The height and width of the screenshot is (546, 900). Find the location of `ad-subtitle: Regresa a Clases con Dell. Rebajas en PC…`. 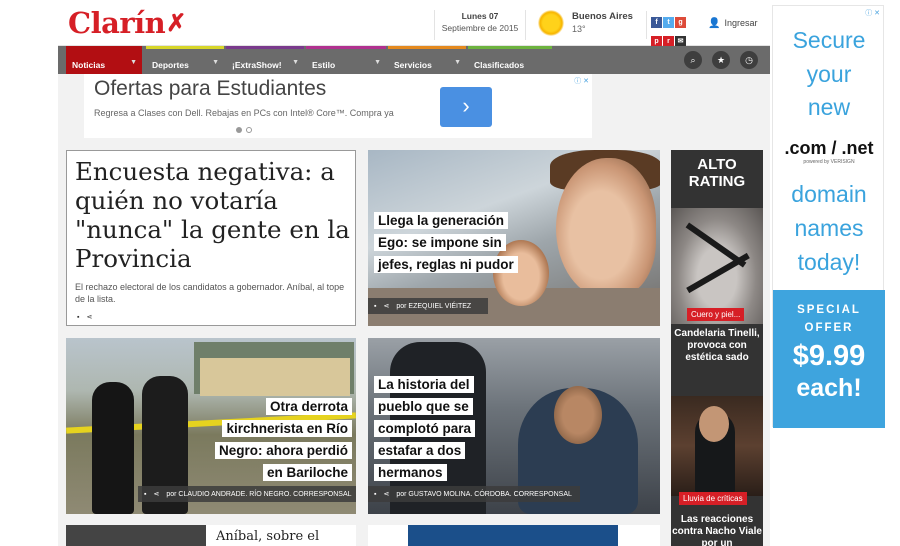

ad-subtitle: Regresa a Clases con Dell. Rebajas en PC… is located at coordinates (244, 113).